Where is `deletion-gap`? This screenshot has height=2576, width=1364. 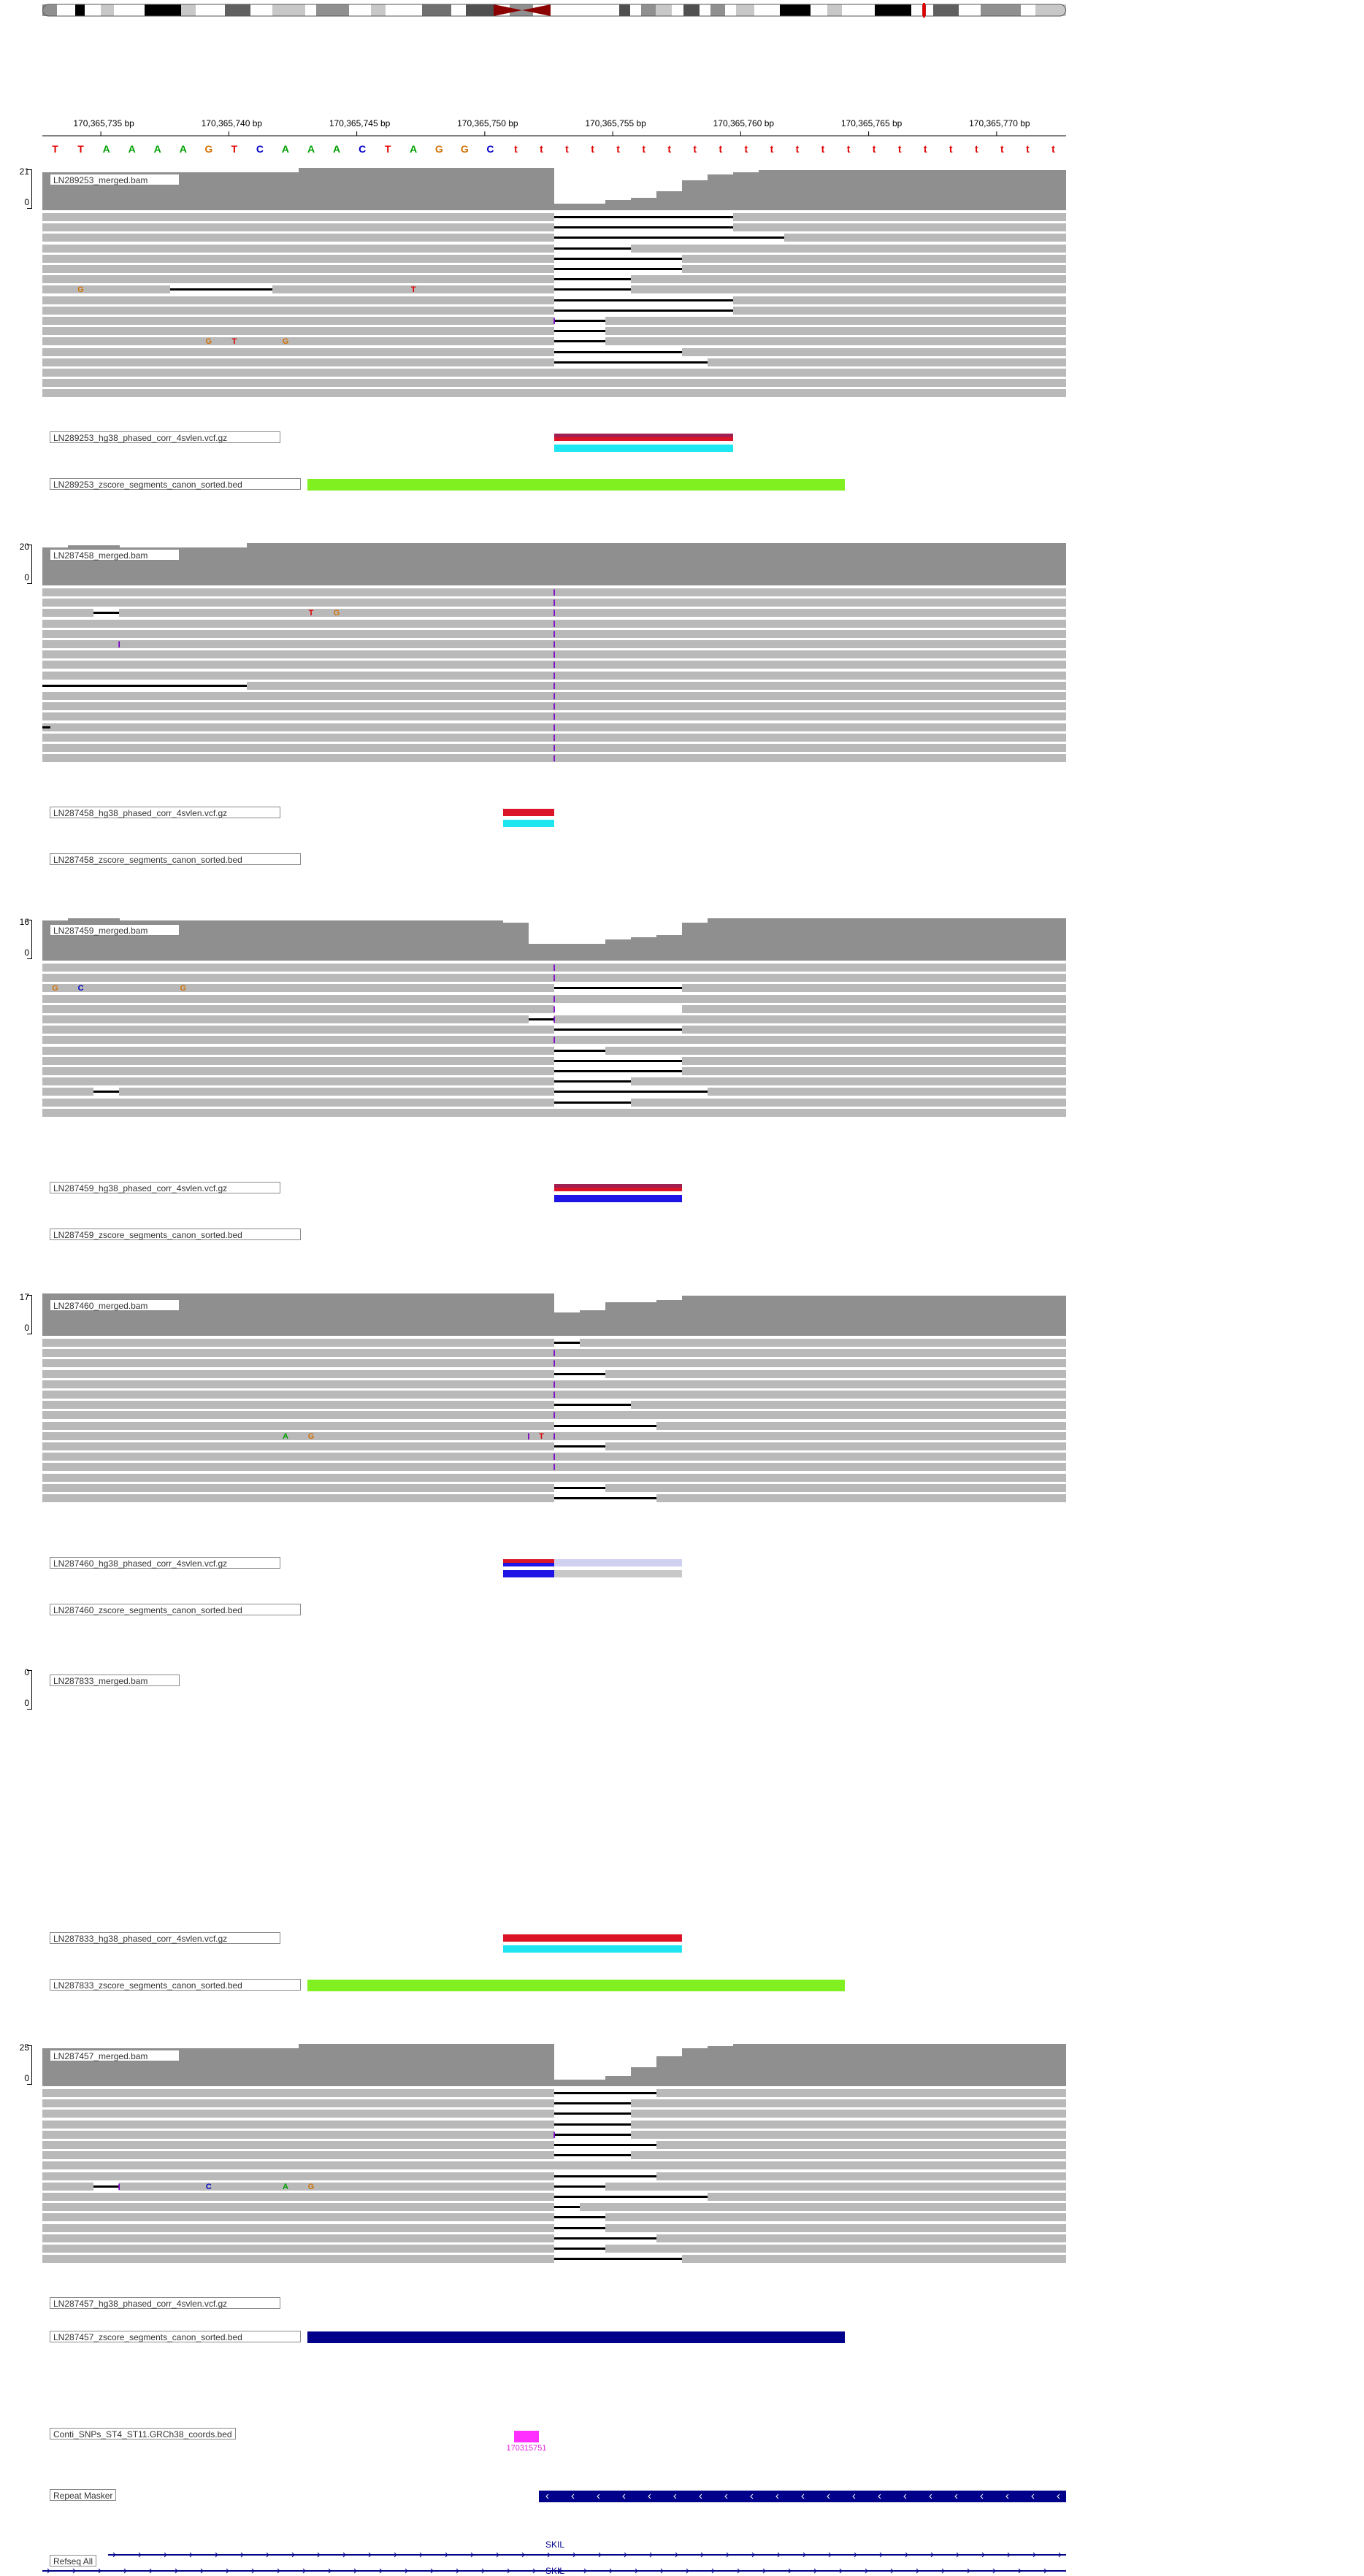 deletion-gap is located at coordinates (618, 1008).